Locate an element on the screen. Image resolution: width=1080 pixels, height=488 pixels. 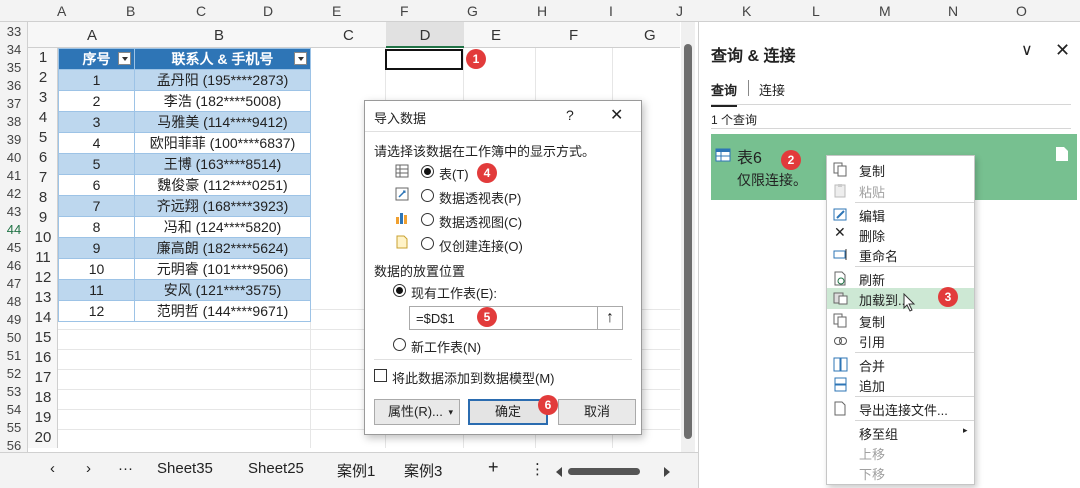
inner-row: 12 is located at coordinates (43, 277).